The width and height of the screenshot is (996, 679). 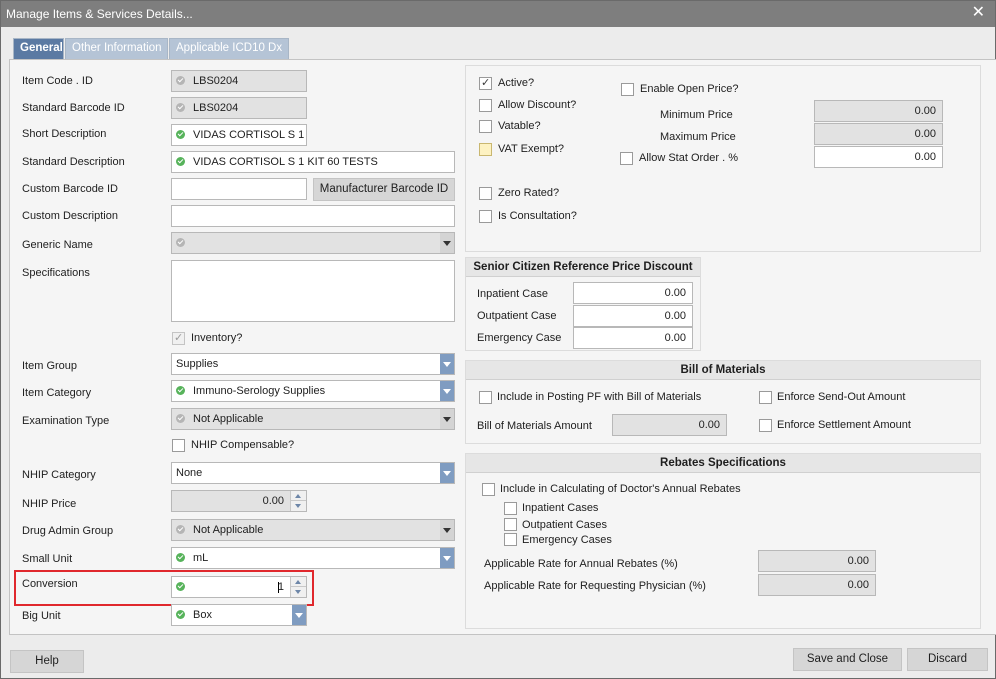 I want to click on active-label: Active?, so click(x=516, y=83).